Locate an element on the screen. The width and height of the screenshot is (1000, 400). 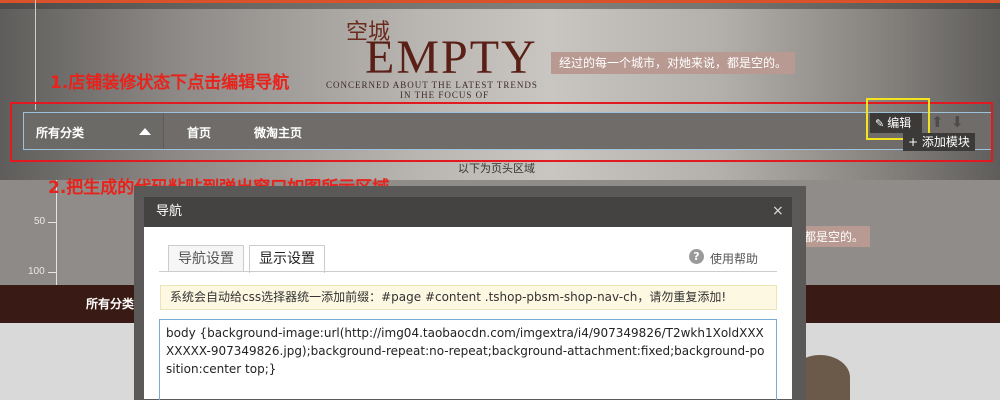
top-dark-strip is located at coordinates (500, 6).